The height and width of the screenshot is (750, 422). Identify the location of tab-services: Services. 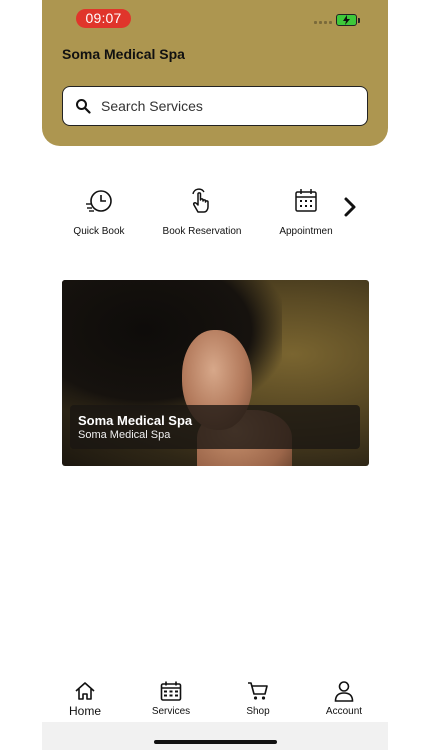
(171, 698).